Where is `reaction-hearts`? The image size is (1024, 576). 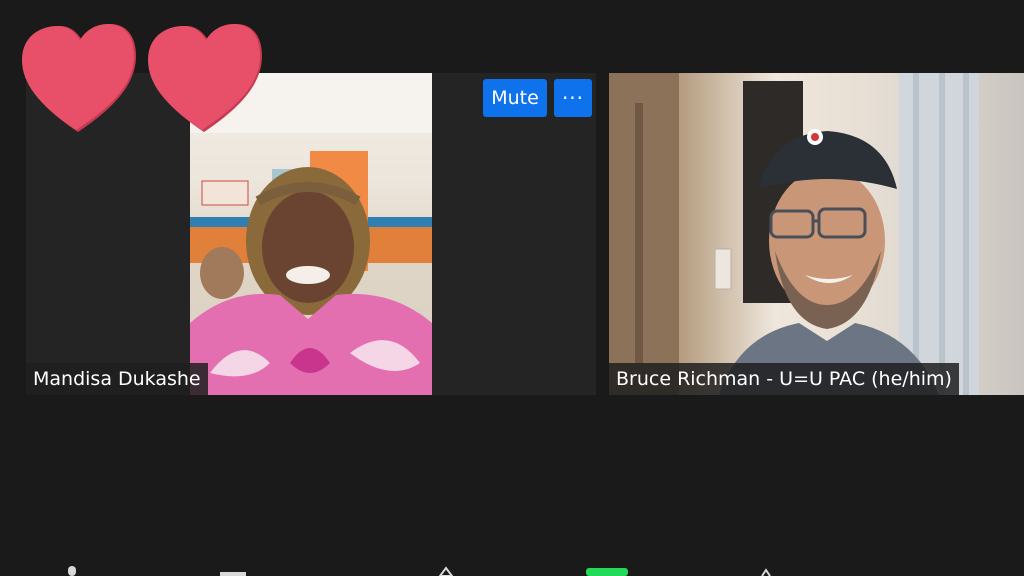 reaction-hearts is located at coordinates (142, 78).